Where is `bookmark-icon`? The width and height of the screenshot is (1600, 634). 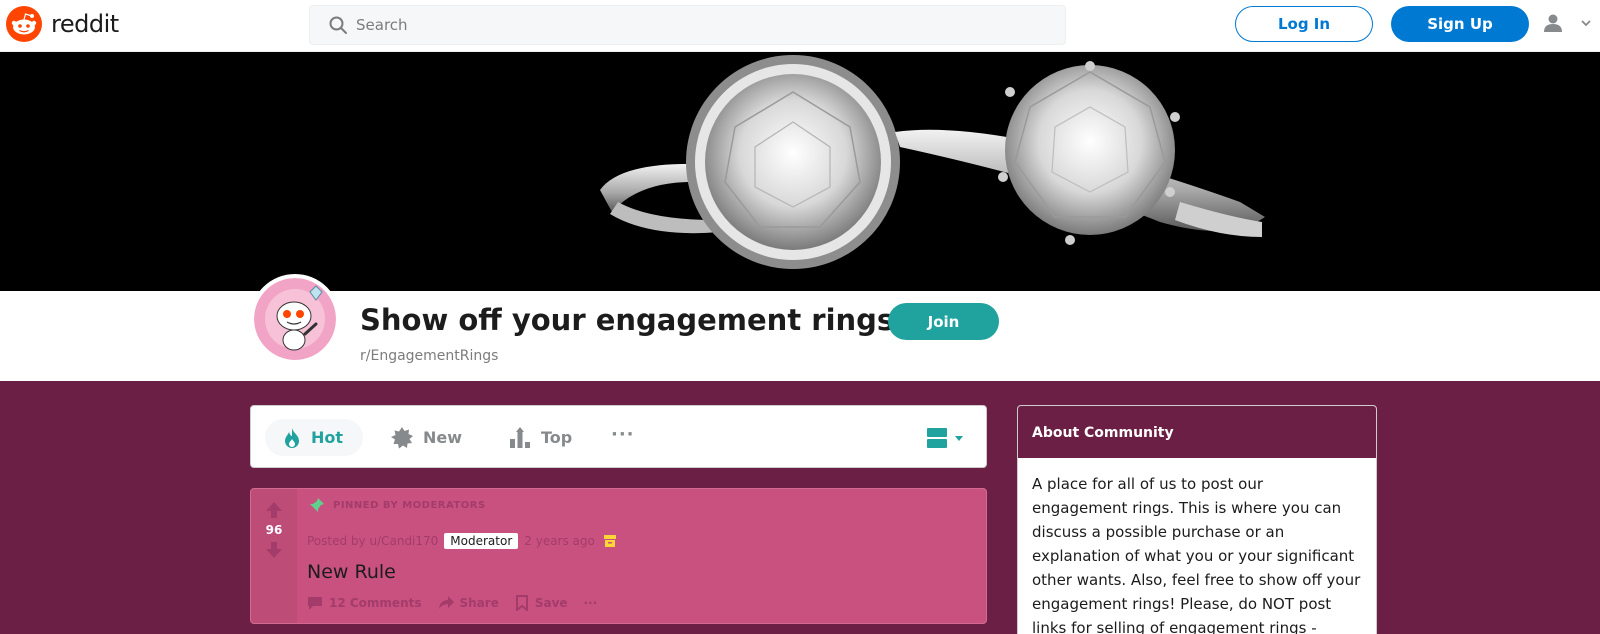 bookmark-icon is located at coordinates (521, 603).